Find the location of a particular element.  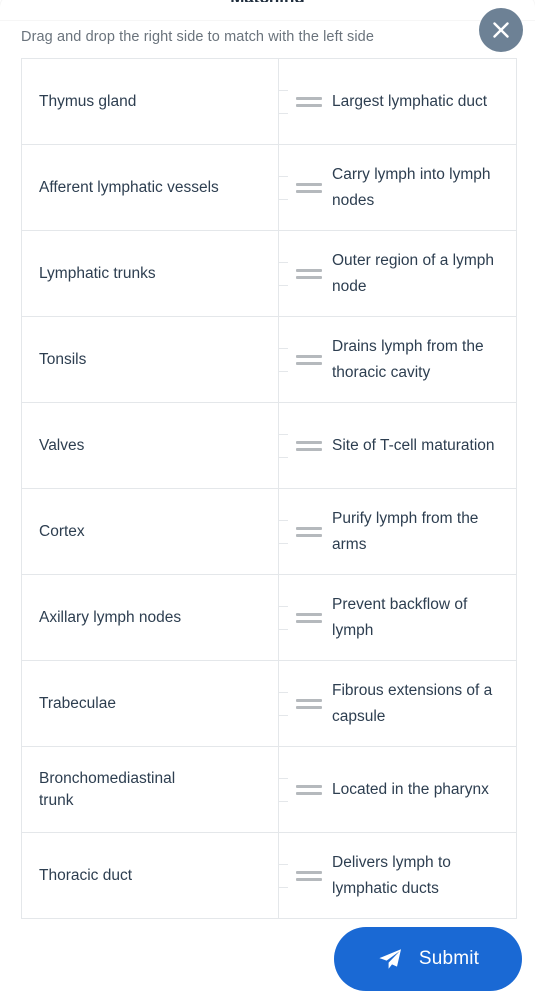

table-row: Cortex Purify lymph from the arms is located at coordinates (269, 532).